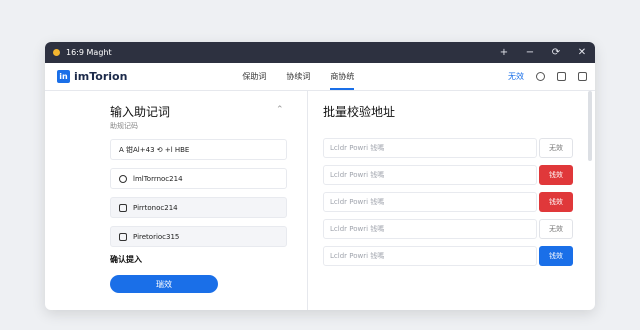  I want to click on brand-name: imTorion, so click(101, 76).